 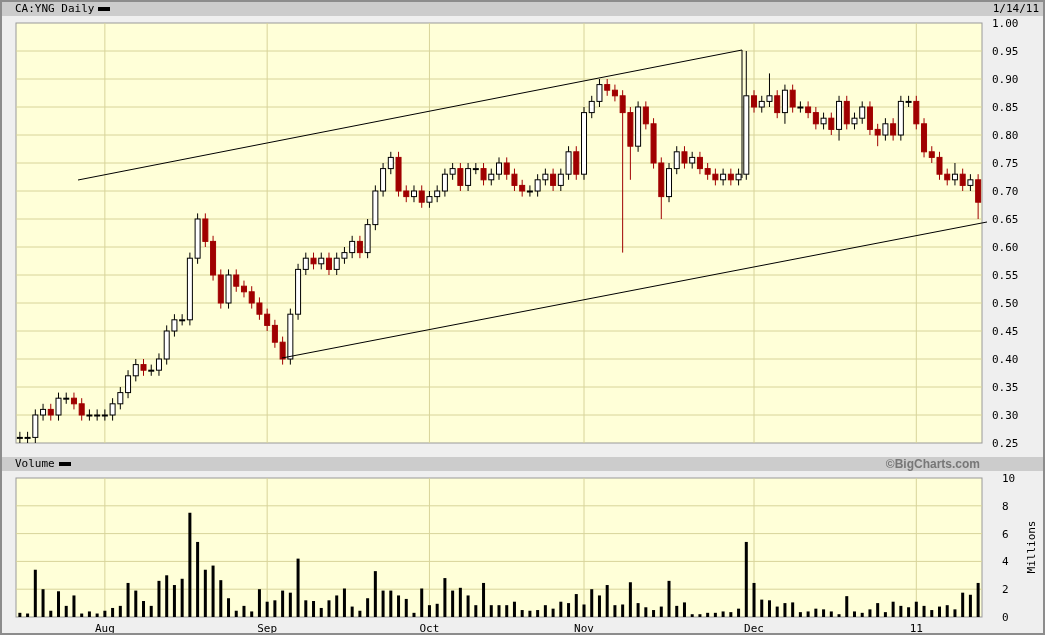 I want to click on axis-label: 0.80, so click(x=1005, y=135).